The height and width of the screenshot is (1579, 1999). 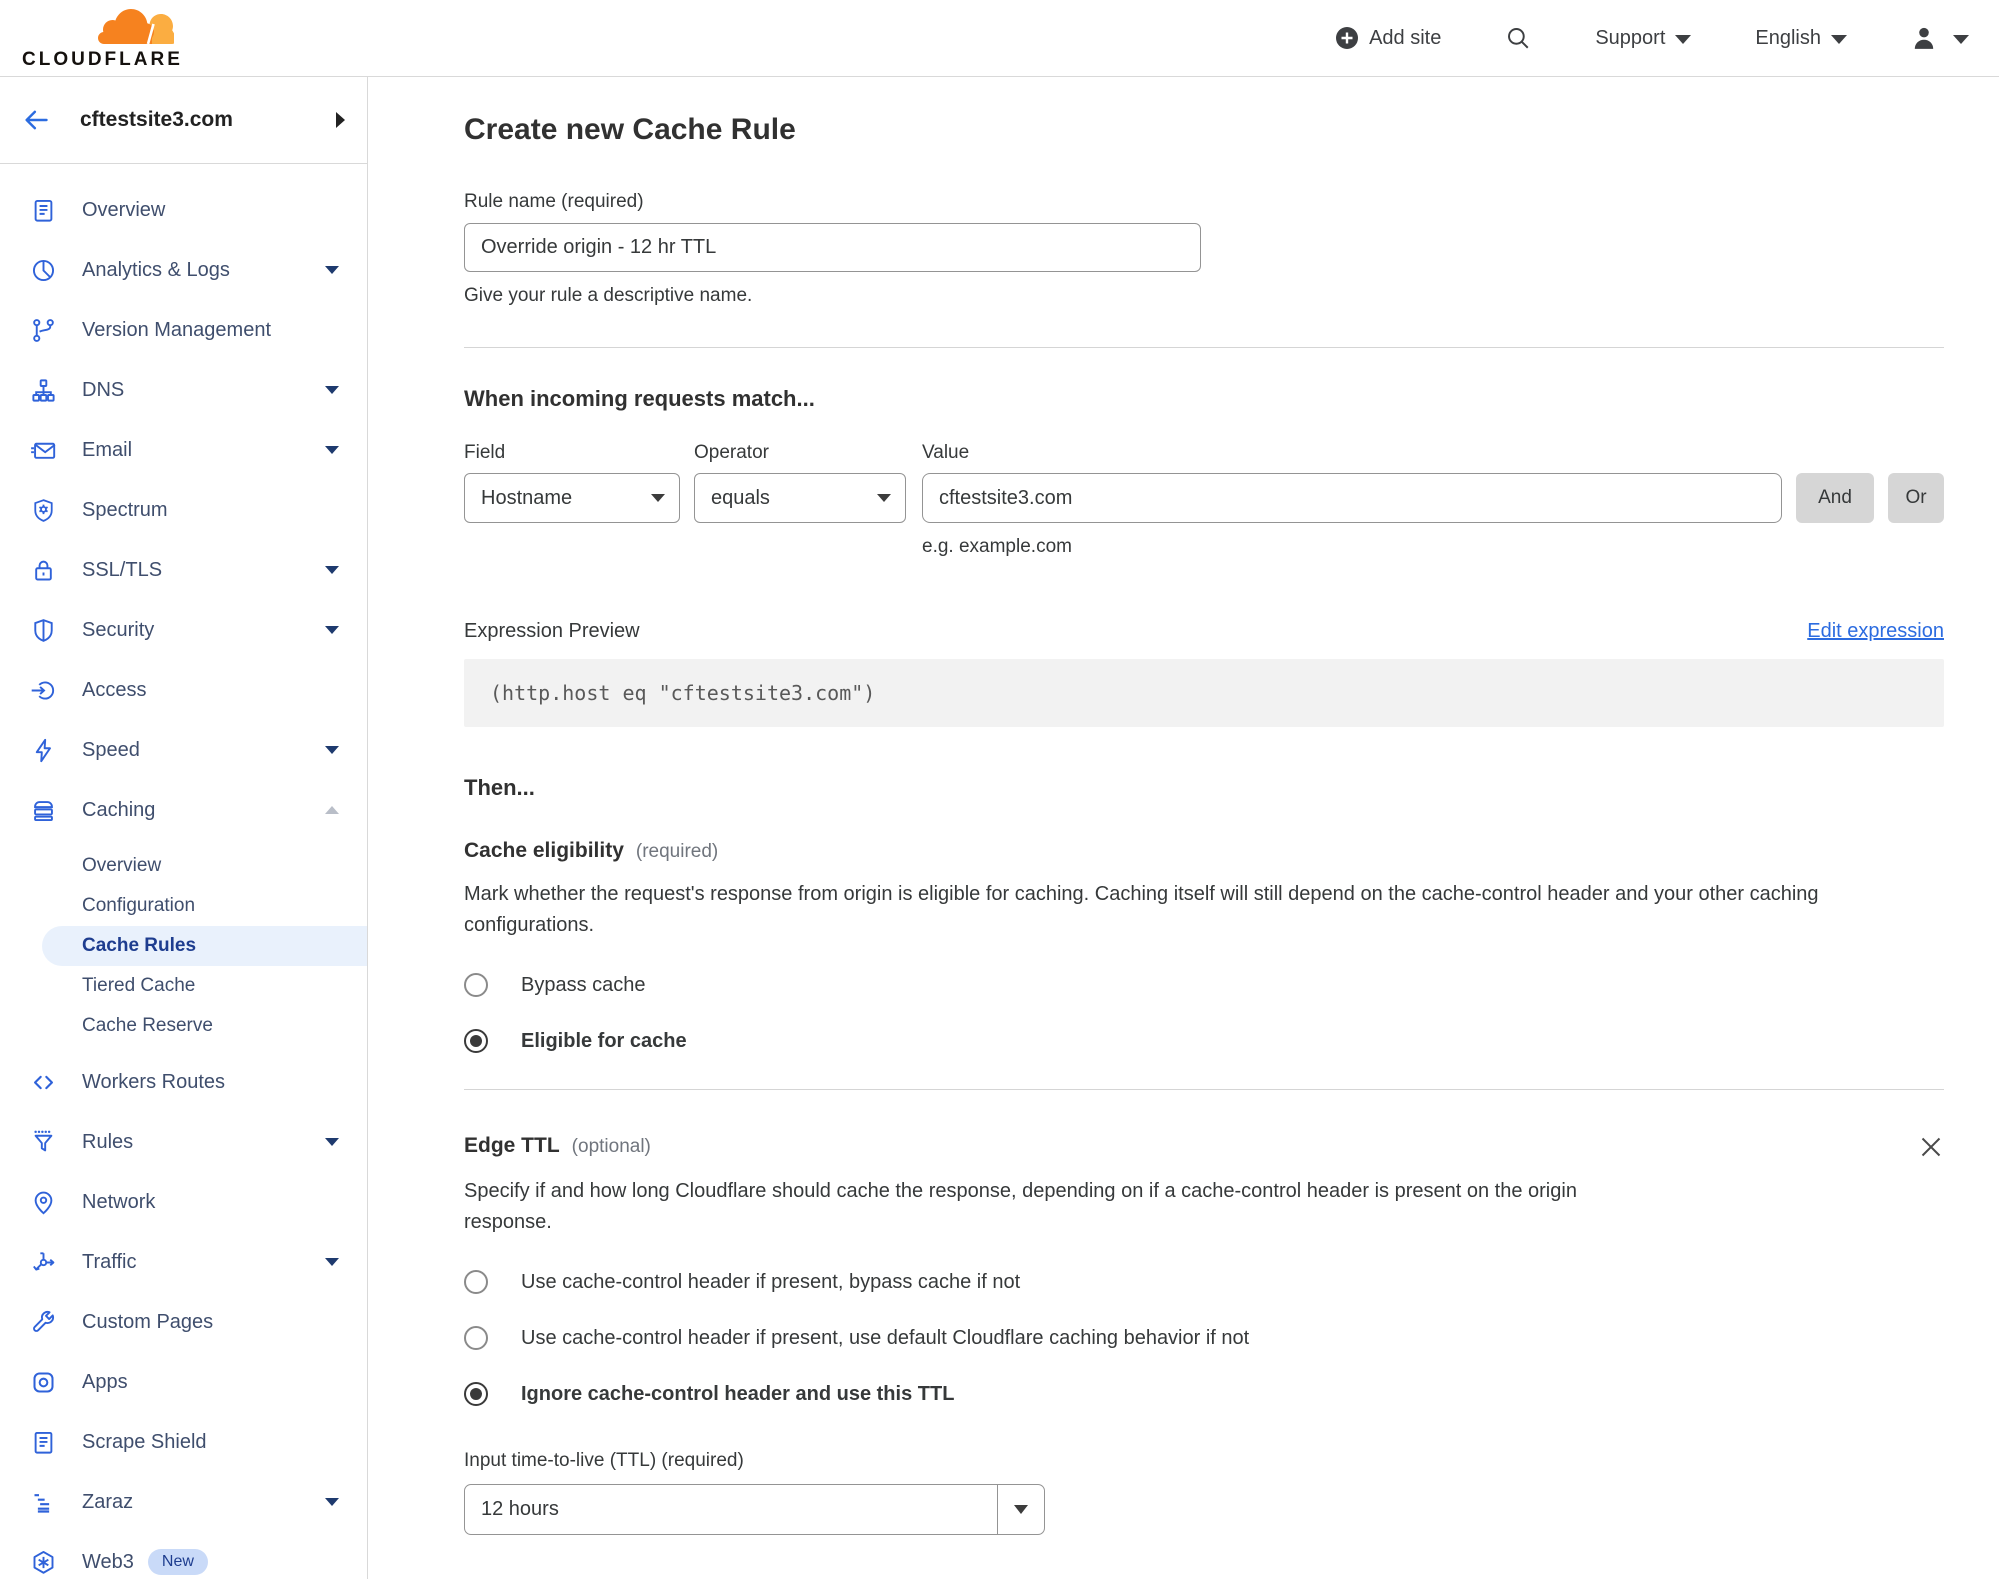 What do you see at coordinates (183, 510) in the screenshot?
I see `sidebar-item-spectrum: Spectrum` at bounding box center [183, 510].